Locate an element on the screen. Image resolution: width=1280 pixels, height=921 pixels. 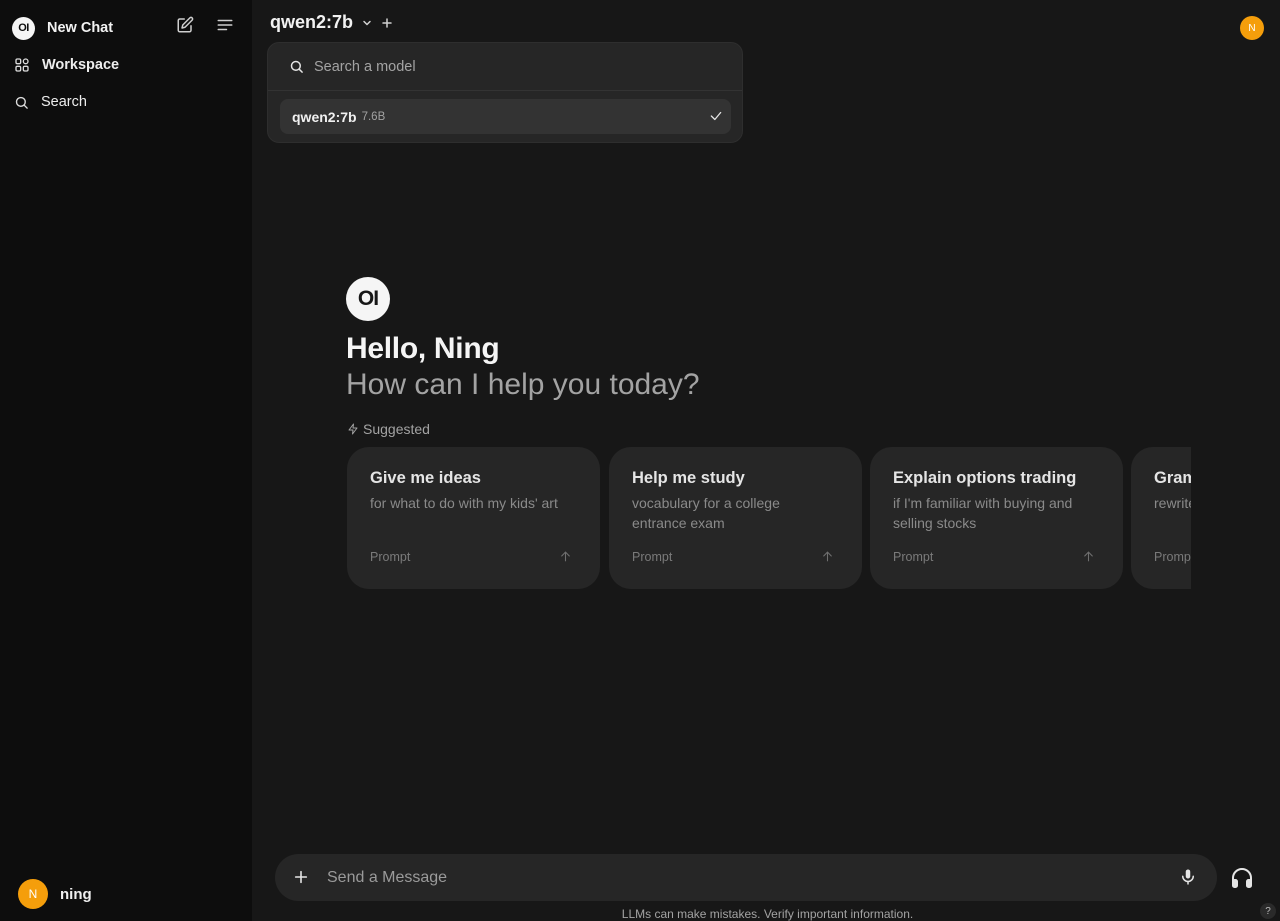
model-option-name: qwen2:7b is located at coordinates (324, 116).